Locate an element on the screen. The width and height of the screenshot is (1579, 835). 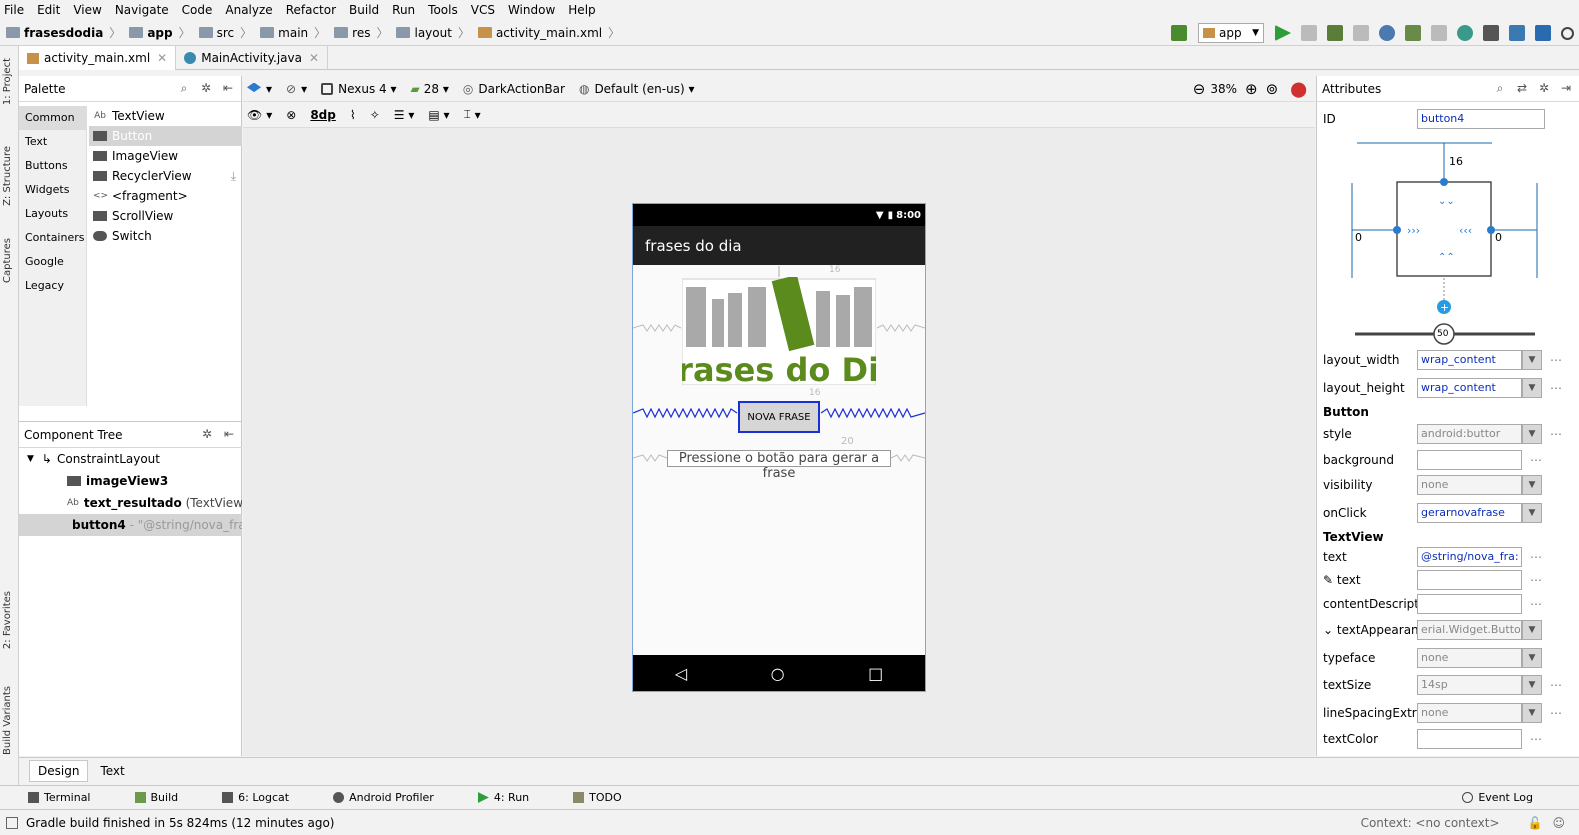
coverage-icon is located at coordinates (1361, 33).